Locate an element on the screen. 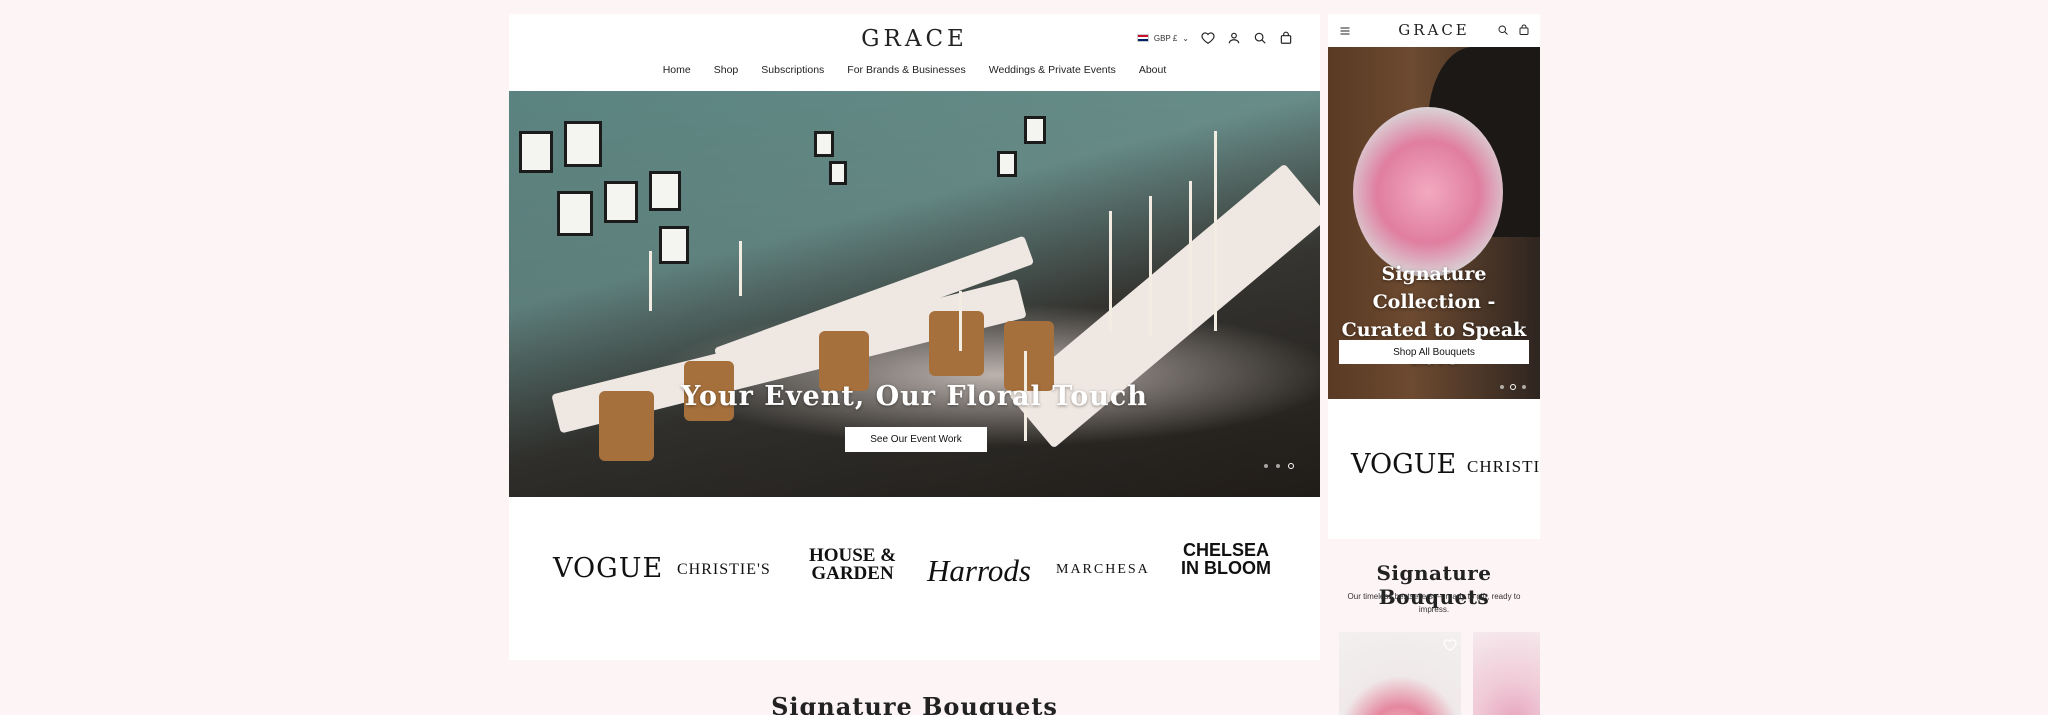  user-icon is located at coordinates (1234, 38).